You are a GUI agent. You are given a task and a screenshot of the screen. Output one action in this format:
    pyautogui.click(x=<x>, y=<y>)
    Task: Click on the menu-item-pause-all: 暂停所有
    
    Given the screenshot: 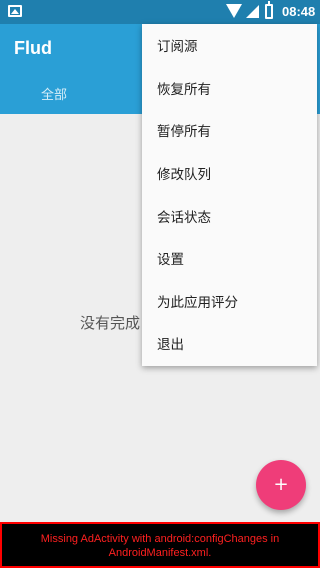 What is the action you would take?
    pyautogui.click(x=229, y=130)
    